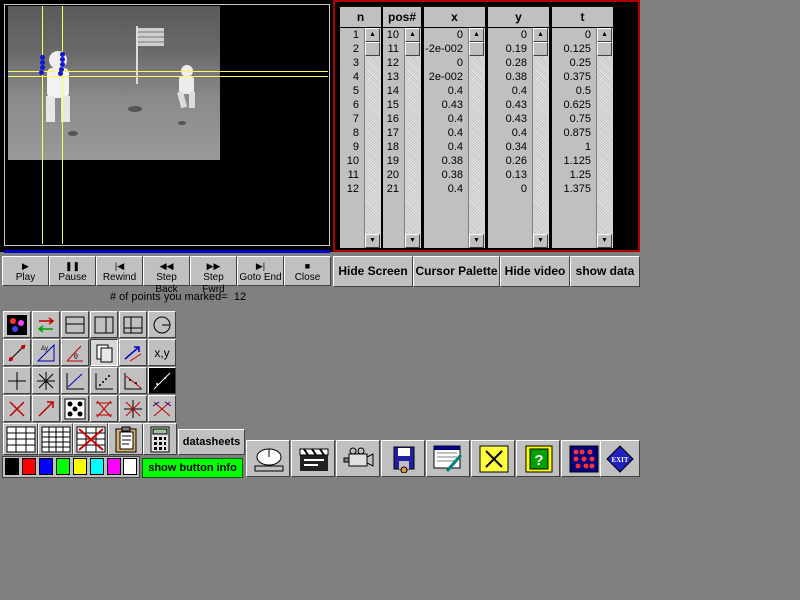 The image size is (800, 600). What do you see at coordinates (104, 324) in the screenshot?
I see `vertical-axis-tool-button` at bounding box center [104, 324].